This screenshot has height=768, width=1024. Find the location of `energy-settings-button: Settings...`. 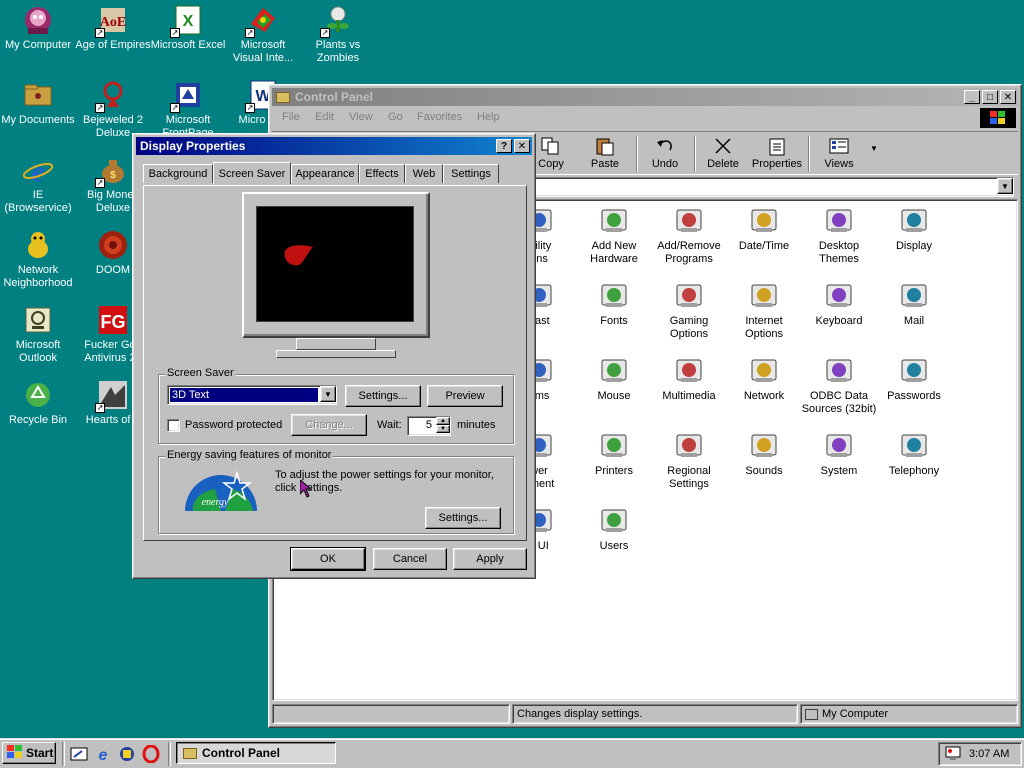

energy-settings-button: Settings... is located at coordinates (463, 518).